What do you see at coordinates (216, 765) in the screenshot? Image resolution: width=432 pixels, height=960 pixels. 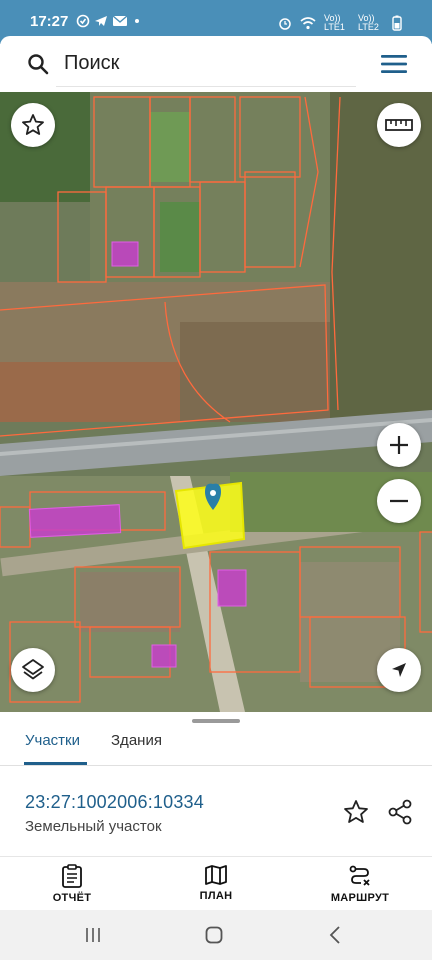 I see `tab-divider` at bounding box center [216, 765].